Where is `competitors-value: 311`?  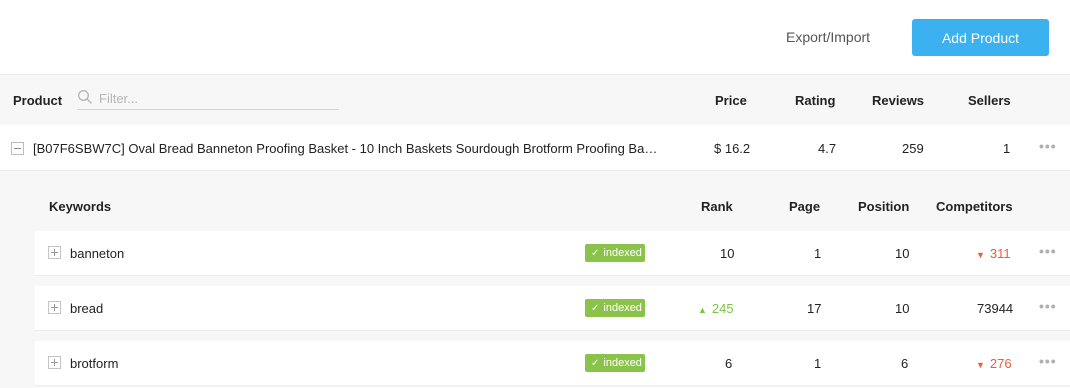
competitors-value: 311 is located at coordinates (1000, 253).